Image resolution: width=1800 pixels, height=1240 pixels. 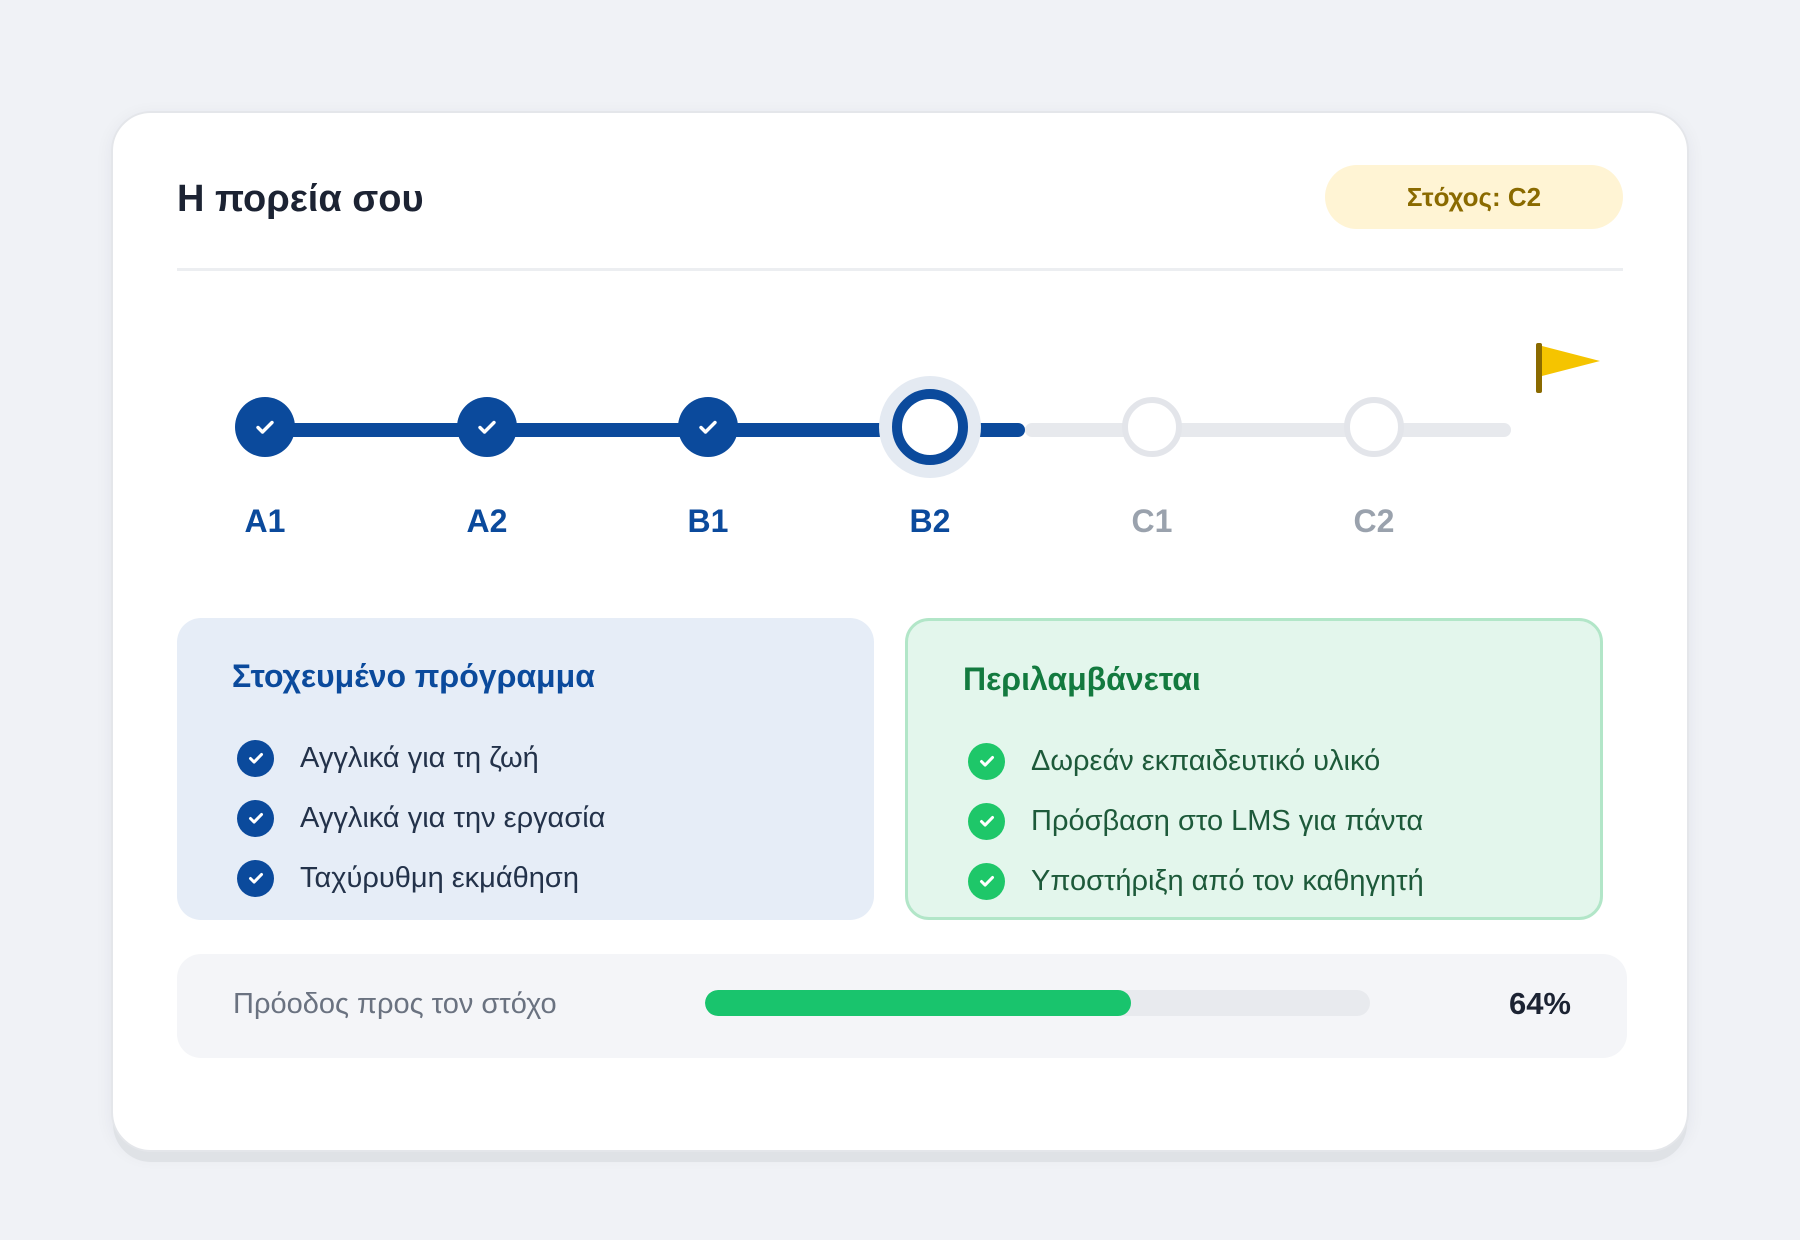 What do you see at coordinates (439, 877) in the screenshot?
I see `list-item-label: Ταχύρυθμη εκμάθηση` at bounding box center [439, 877].